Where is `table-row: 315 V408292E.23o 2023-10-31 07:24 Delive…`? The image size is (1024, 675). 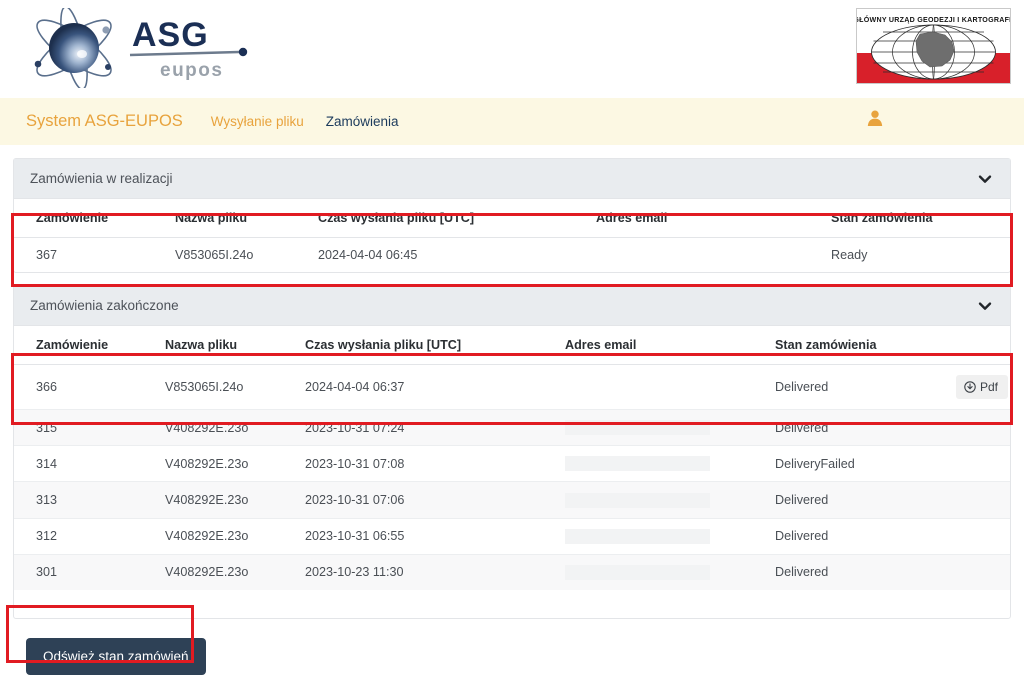
table-row: 315 V408292E.23o 2023-10-31 07:24 Delive… is located at coordinates (512, 428).